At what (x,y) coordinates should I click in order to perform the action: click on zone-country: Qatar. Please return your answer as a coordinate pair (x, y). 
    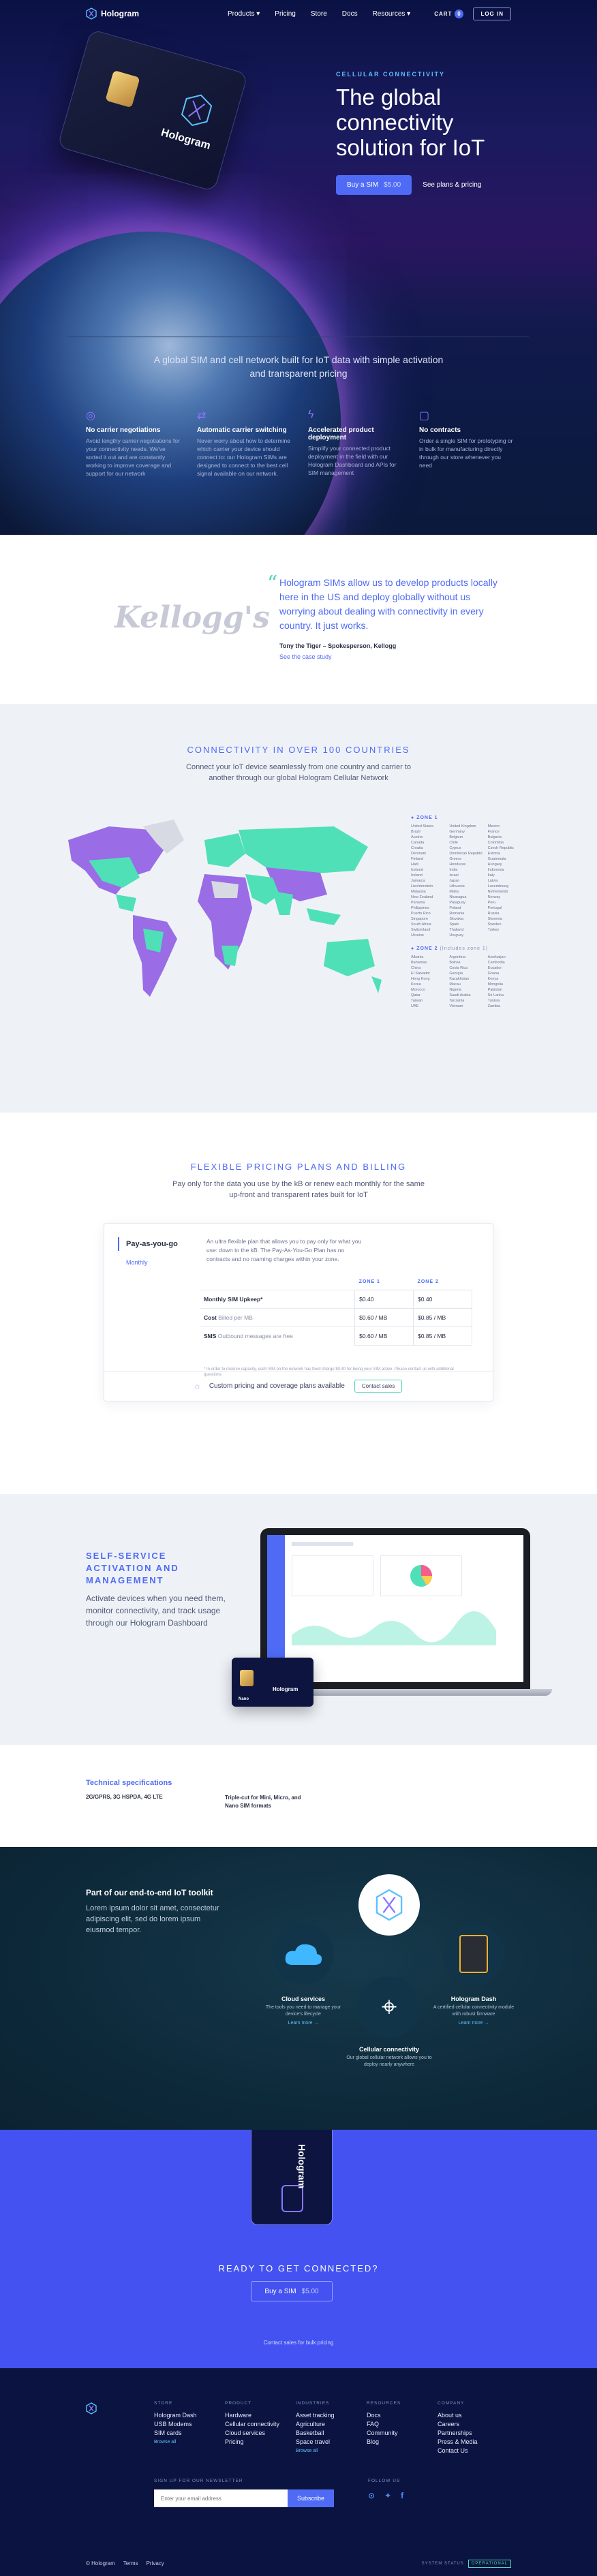
    Looking at the image, I should click on (415, 995).